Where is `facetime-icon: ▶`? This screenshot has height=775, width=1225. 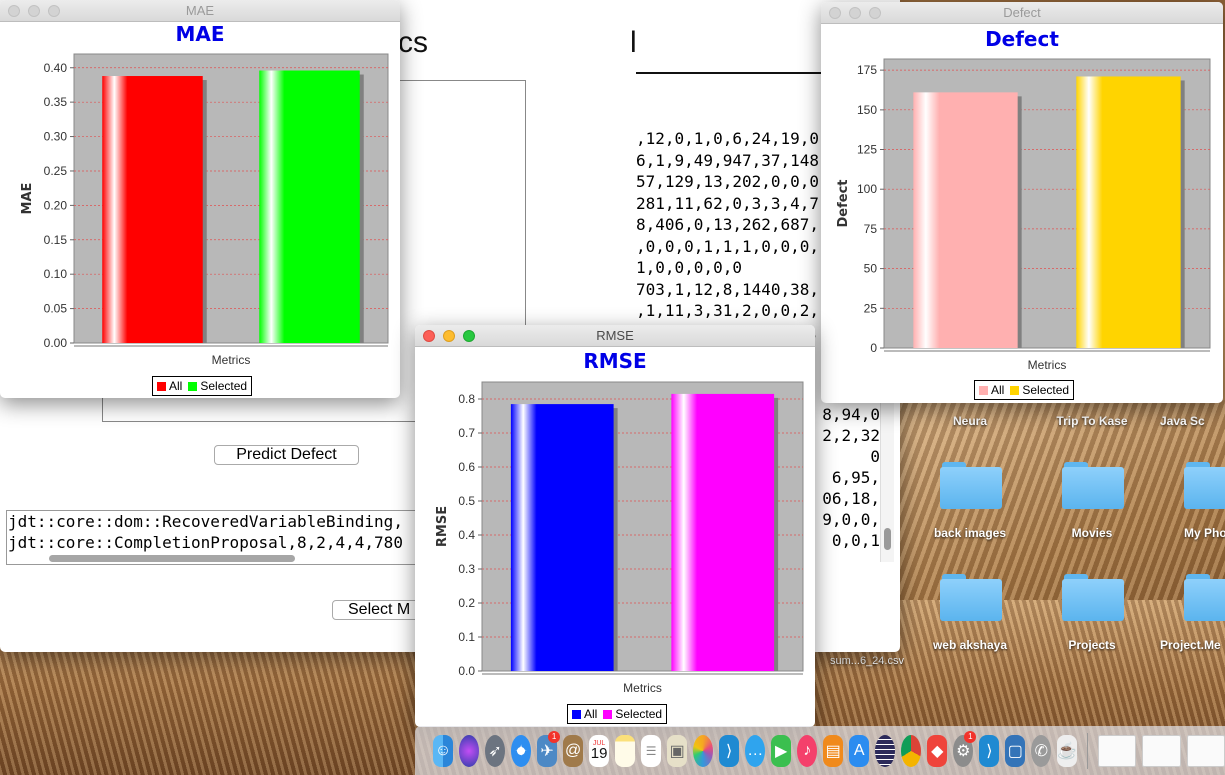
facetime-icon: ▶ is located at coordinates (781, 750).